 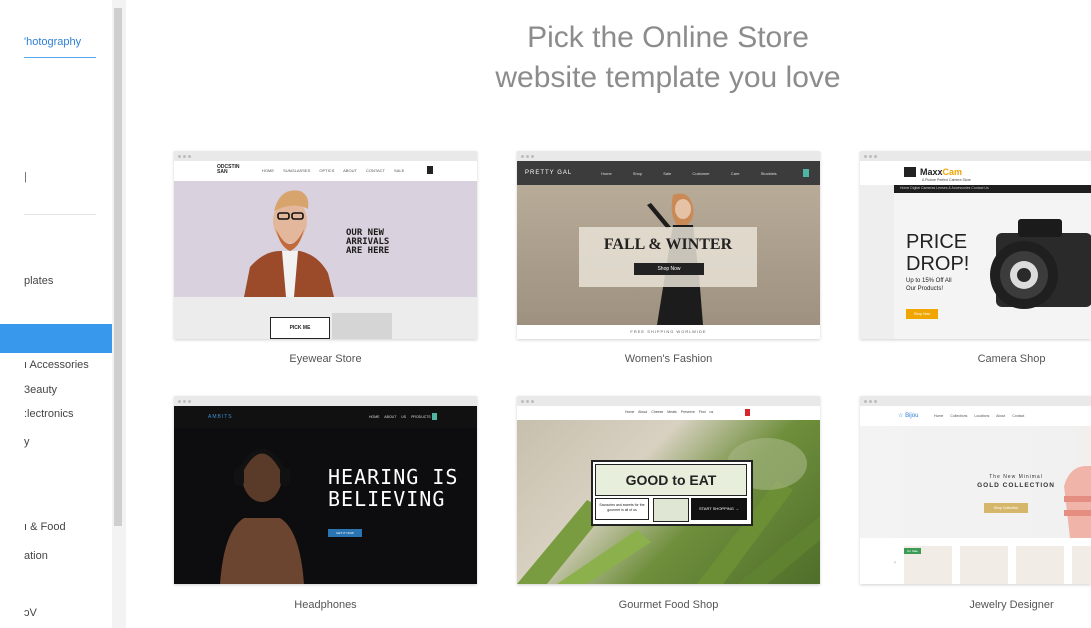 I want to click on preview-banner: FALL & WINTER Shop Now, so click(x=668, y=257).